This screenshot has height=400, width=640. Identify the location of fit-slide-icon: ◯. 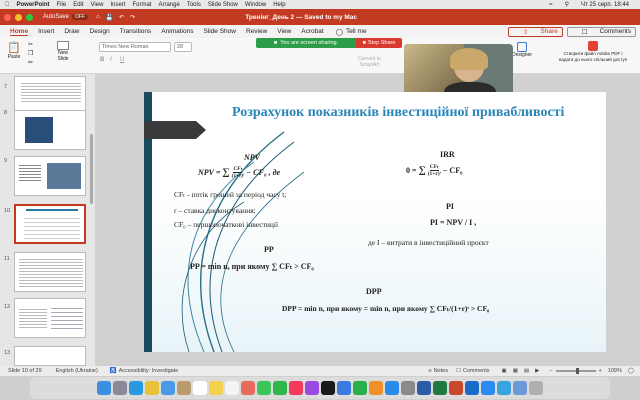
(631, 371).